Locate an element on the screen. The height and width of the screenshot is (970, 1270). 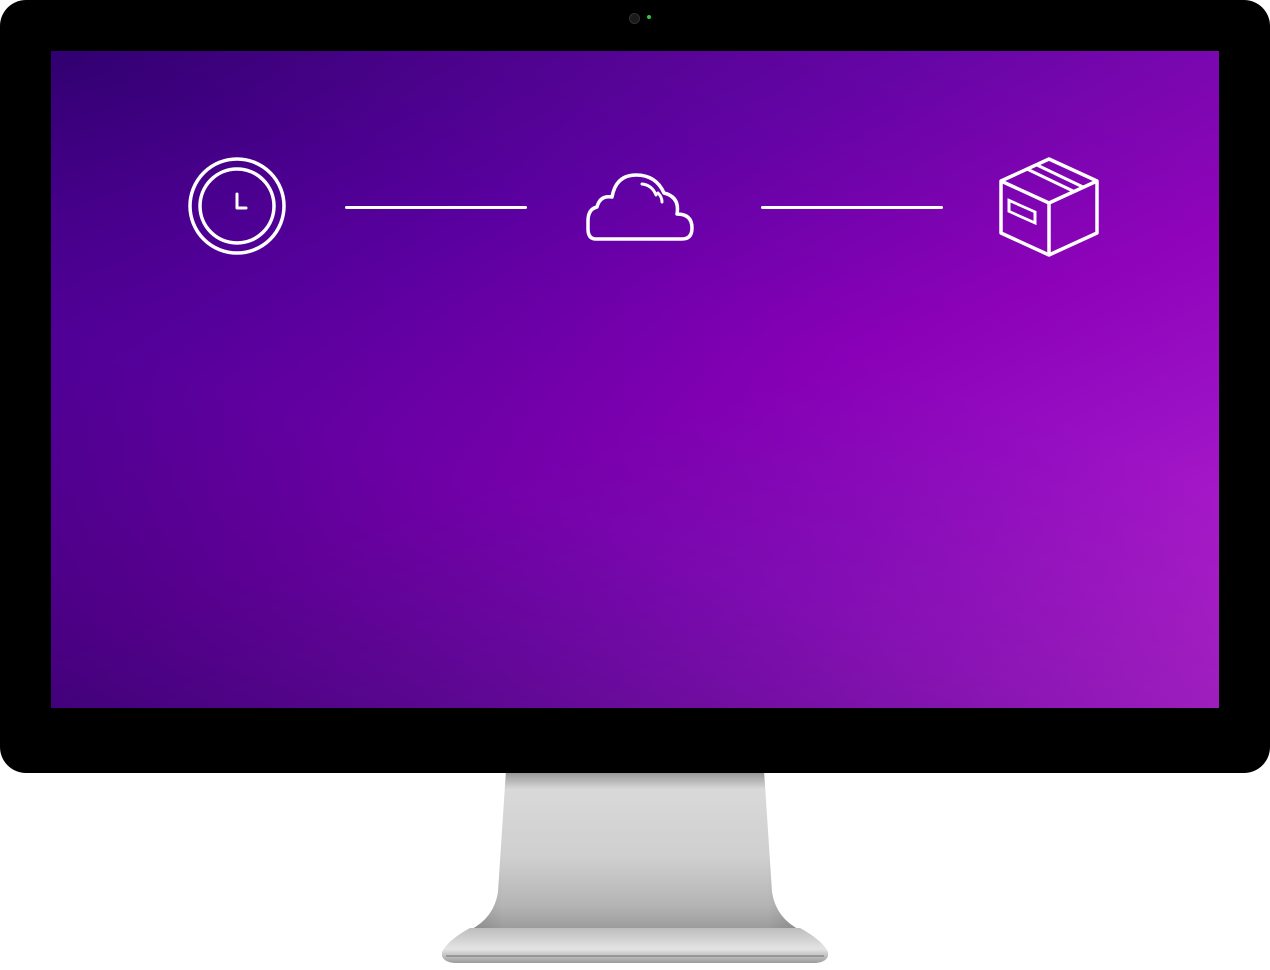
cloud-icon is located at coordinates (640, 207).